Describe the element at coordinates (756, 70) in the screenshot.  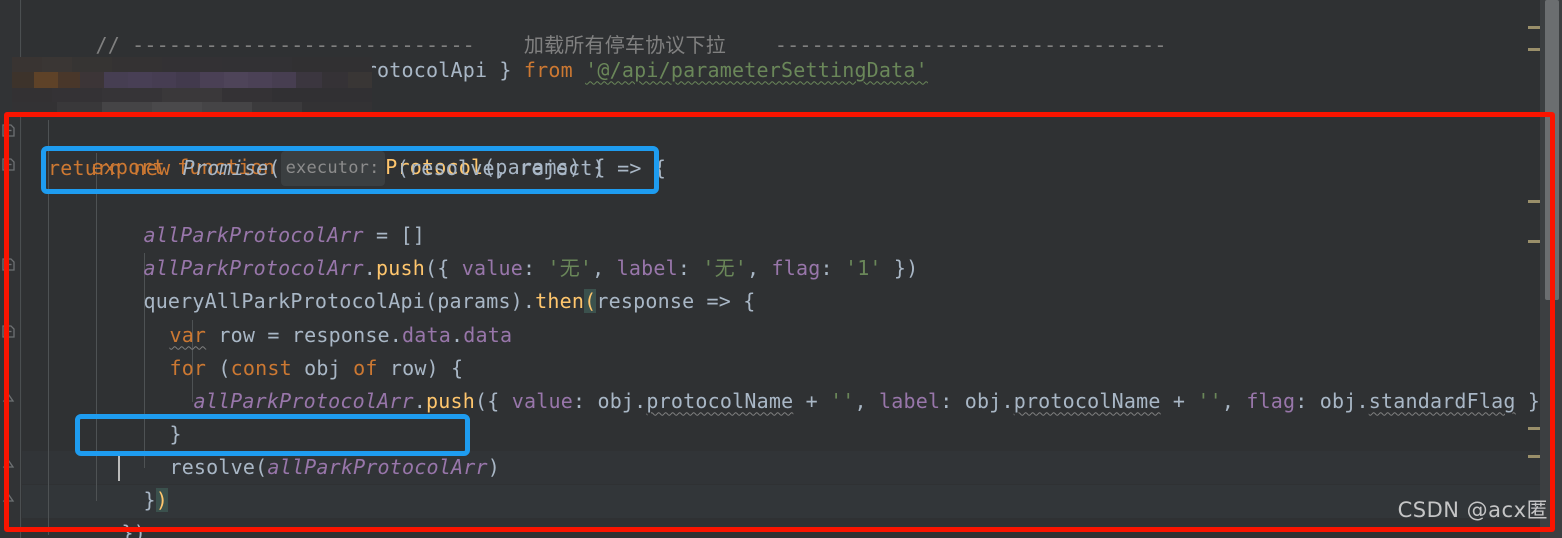
I see `import-path-string: '@/api/parameterSettingData'` at that location.